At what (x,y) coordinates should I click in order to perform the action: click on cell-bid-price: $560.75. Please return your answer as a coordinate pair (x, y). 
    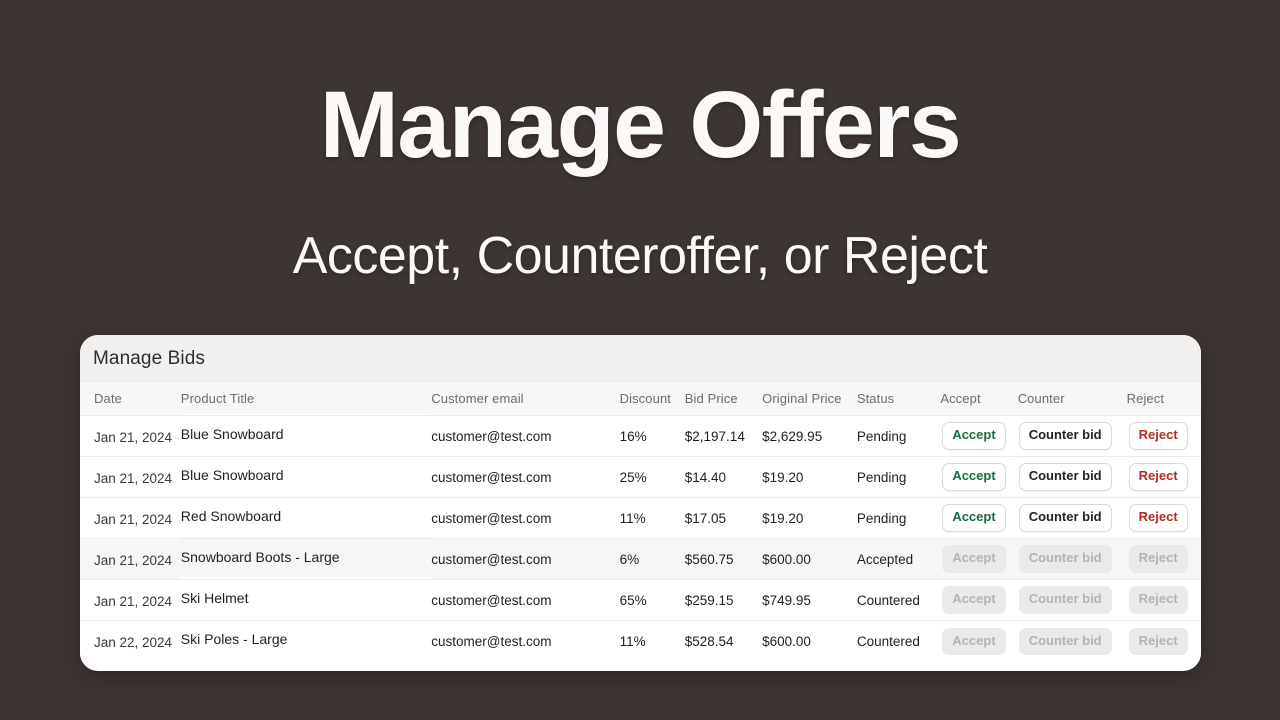
    Looking at the image, I should click on (709, 559).